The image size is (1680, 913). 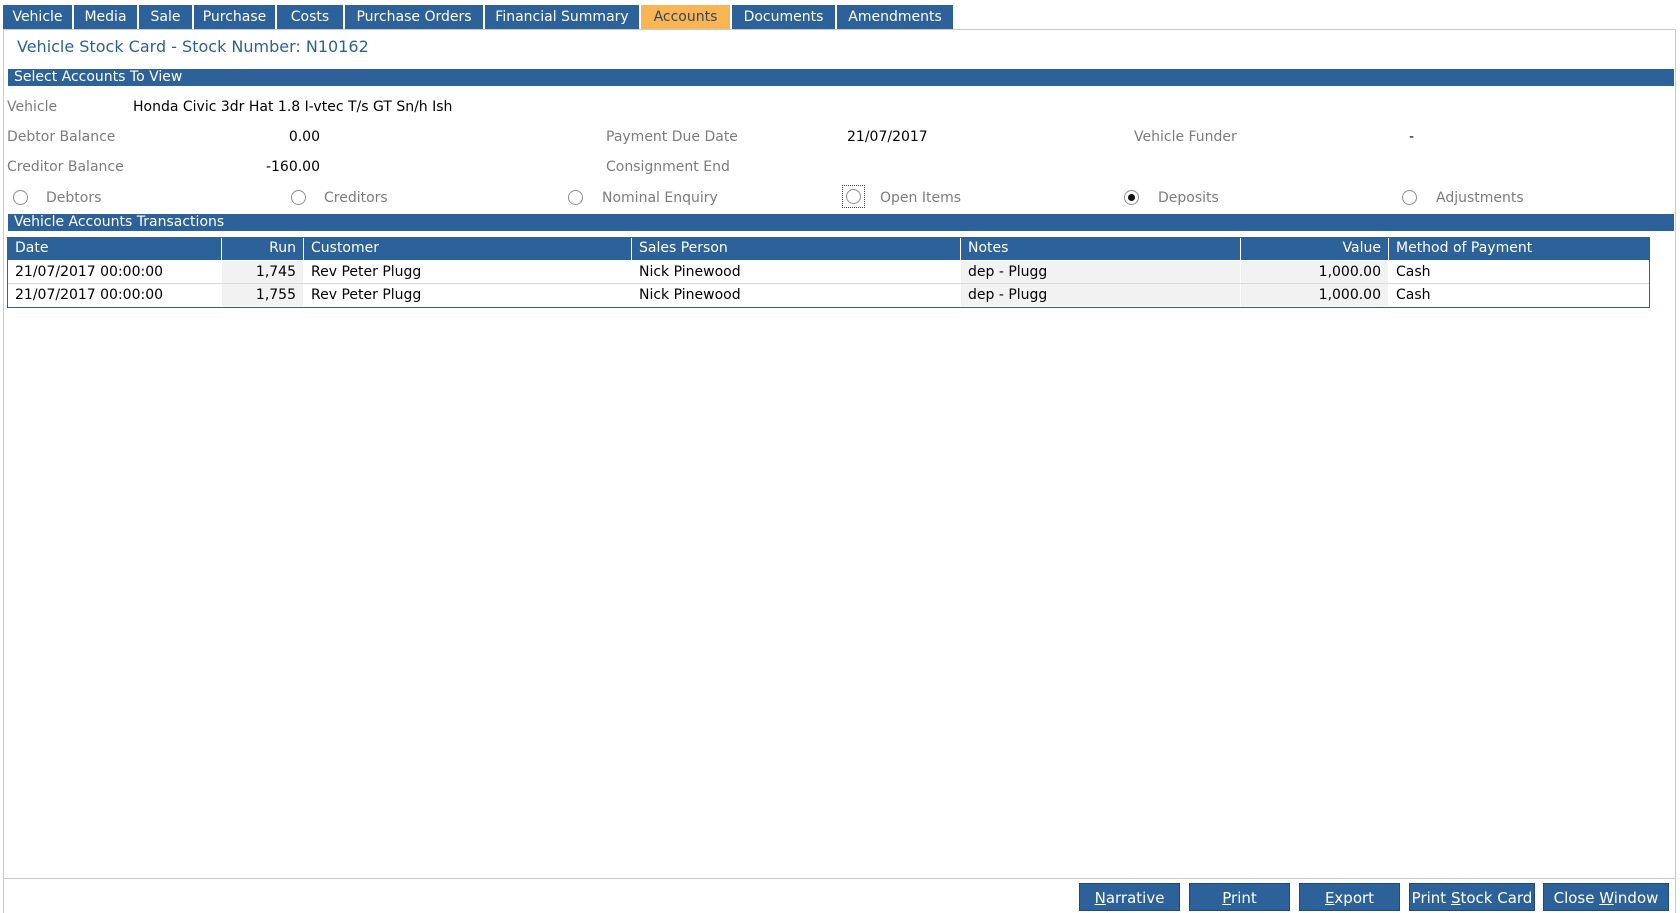 What do you see at coordinates (1496, 898) in the screenshot?
I see `print-stock-card-label-after: tock Card` at bounding box center [1496, 898].